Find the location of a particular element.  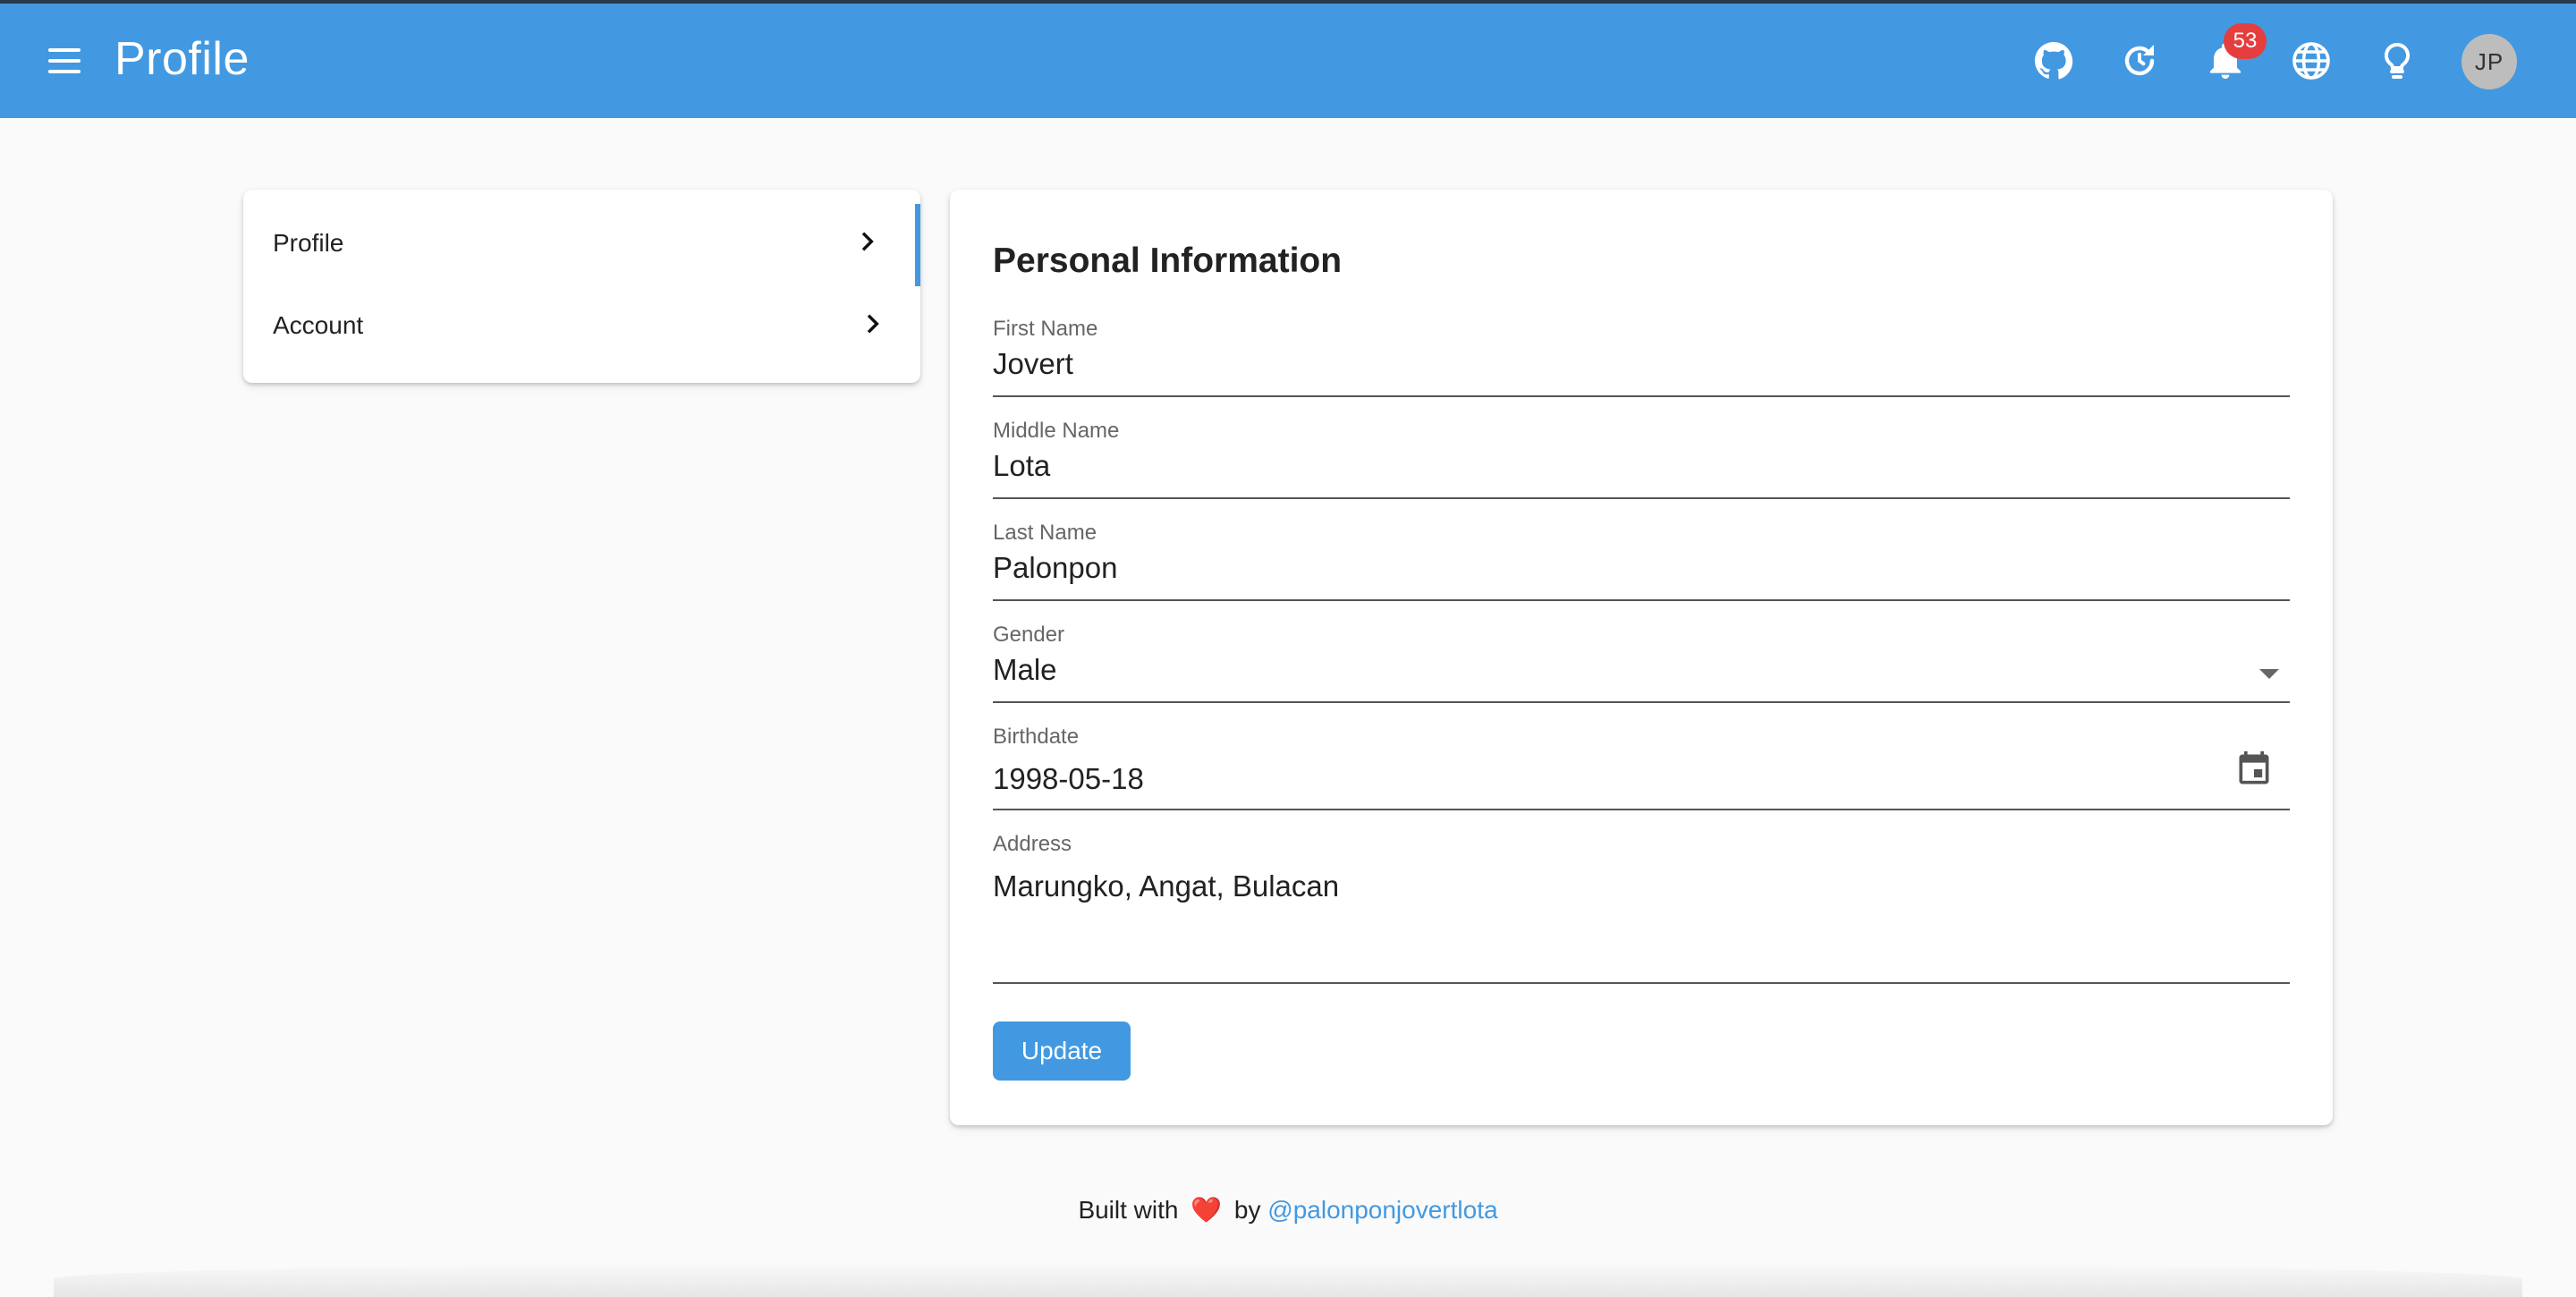

address-field: Address Marungko, Angat, Bulacan is located at coordinates (1641, 917).